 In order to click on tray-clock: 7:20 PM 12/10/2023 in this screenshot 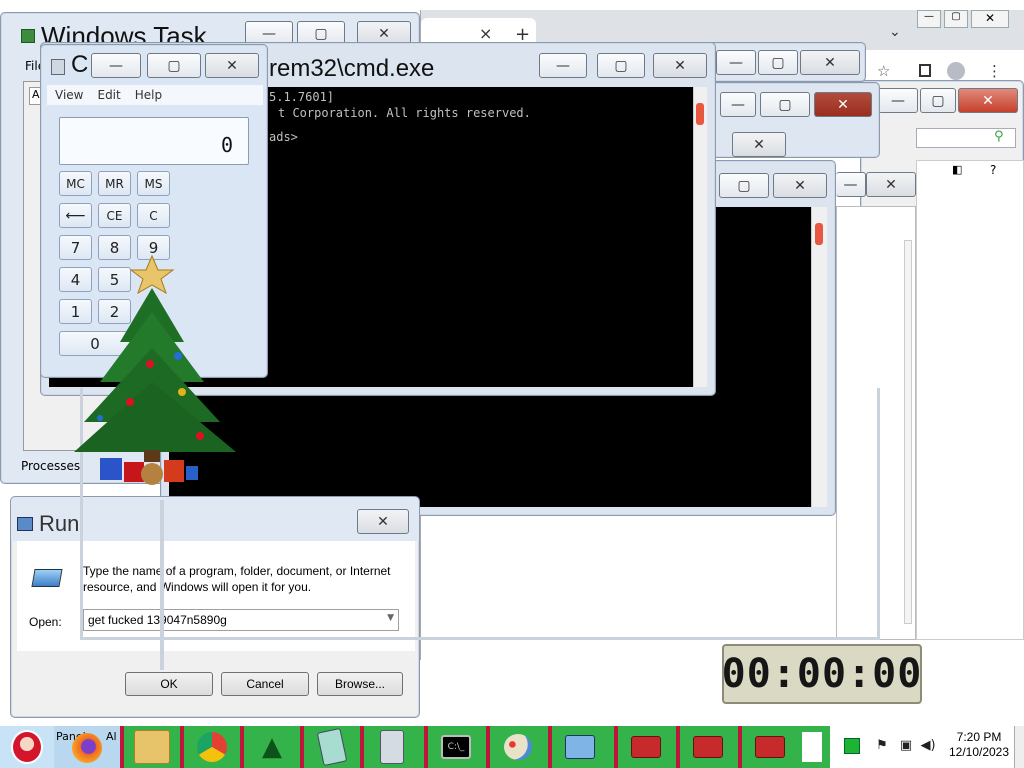, I will do `click(979, 745)`.